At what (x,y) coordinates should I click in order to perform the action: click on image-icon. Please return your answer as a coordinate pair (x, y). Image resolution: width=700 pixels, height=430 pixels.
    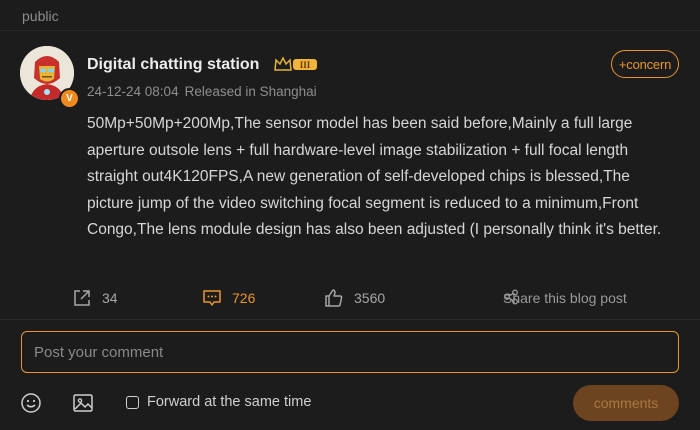
    Looking at the image, I should click on (83, 403).